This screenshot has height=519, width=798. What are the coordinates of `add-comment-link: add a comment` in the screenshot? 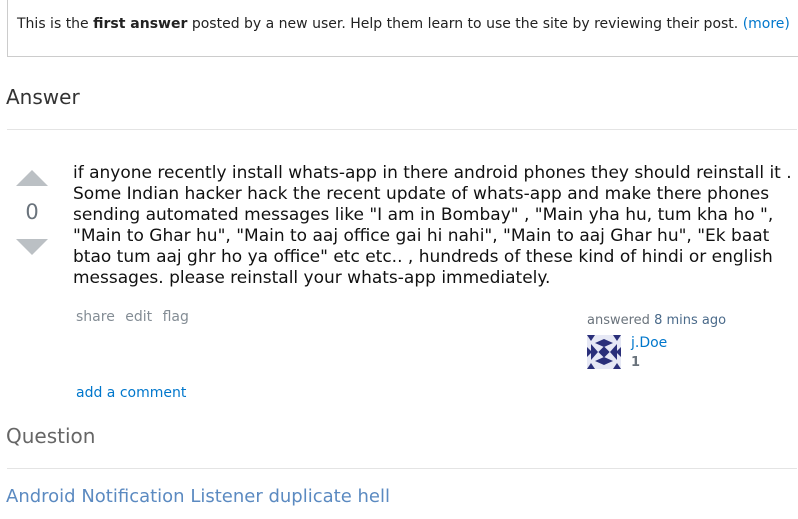 It's located at (131, 393).